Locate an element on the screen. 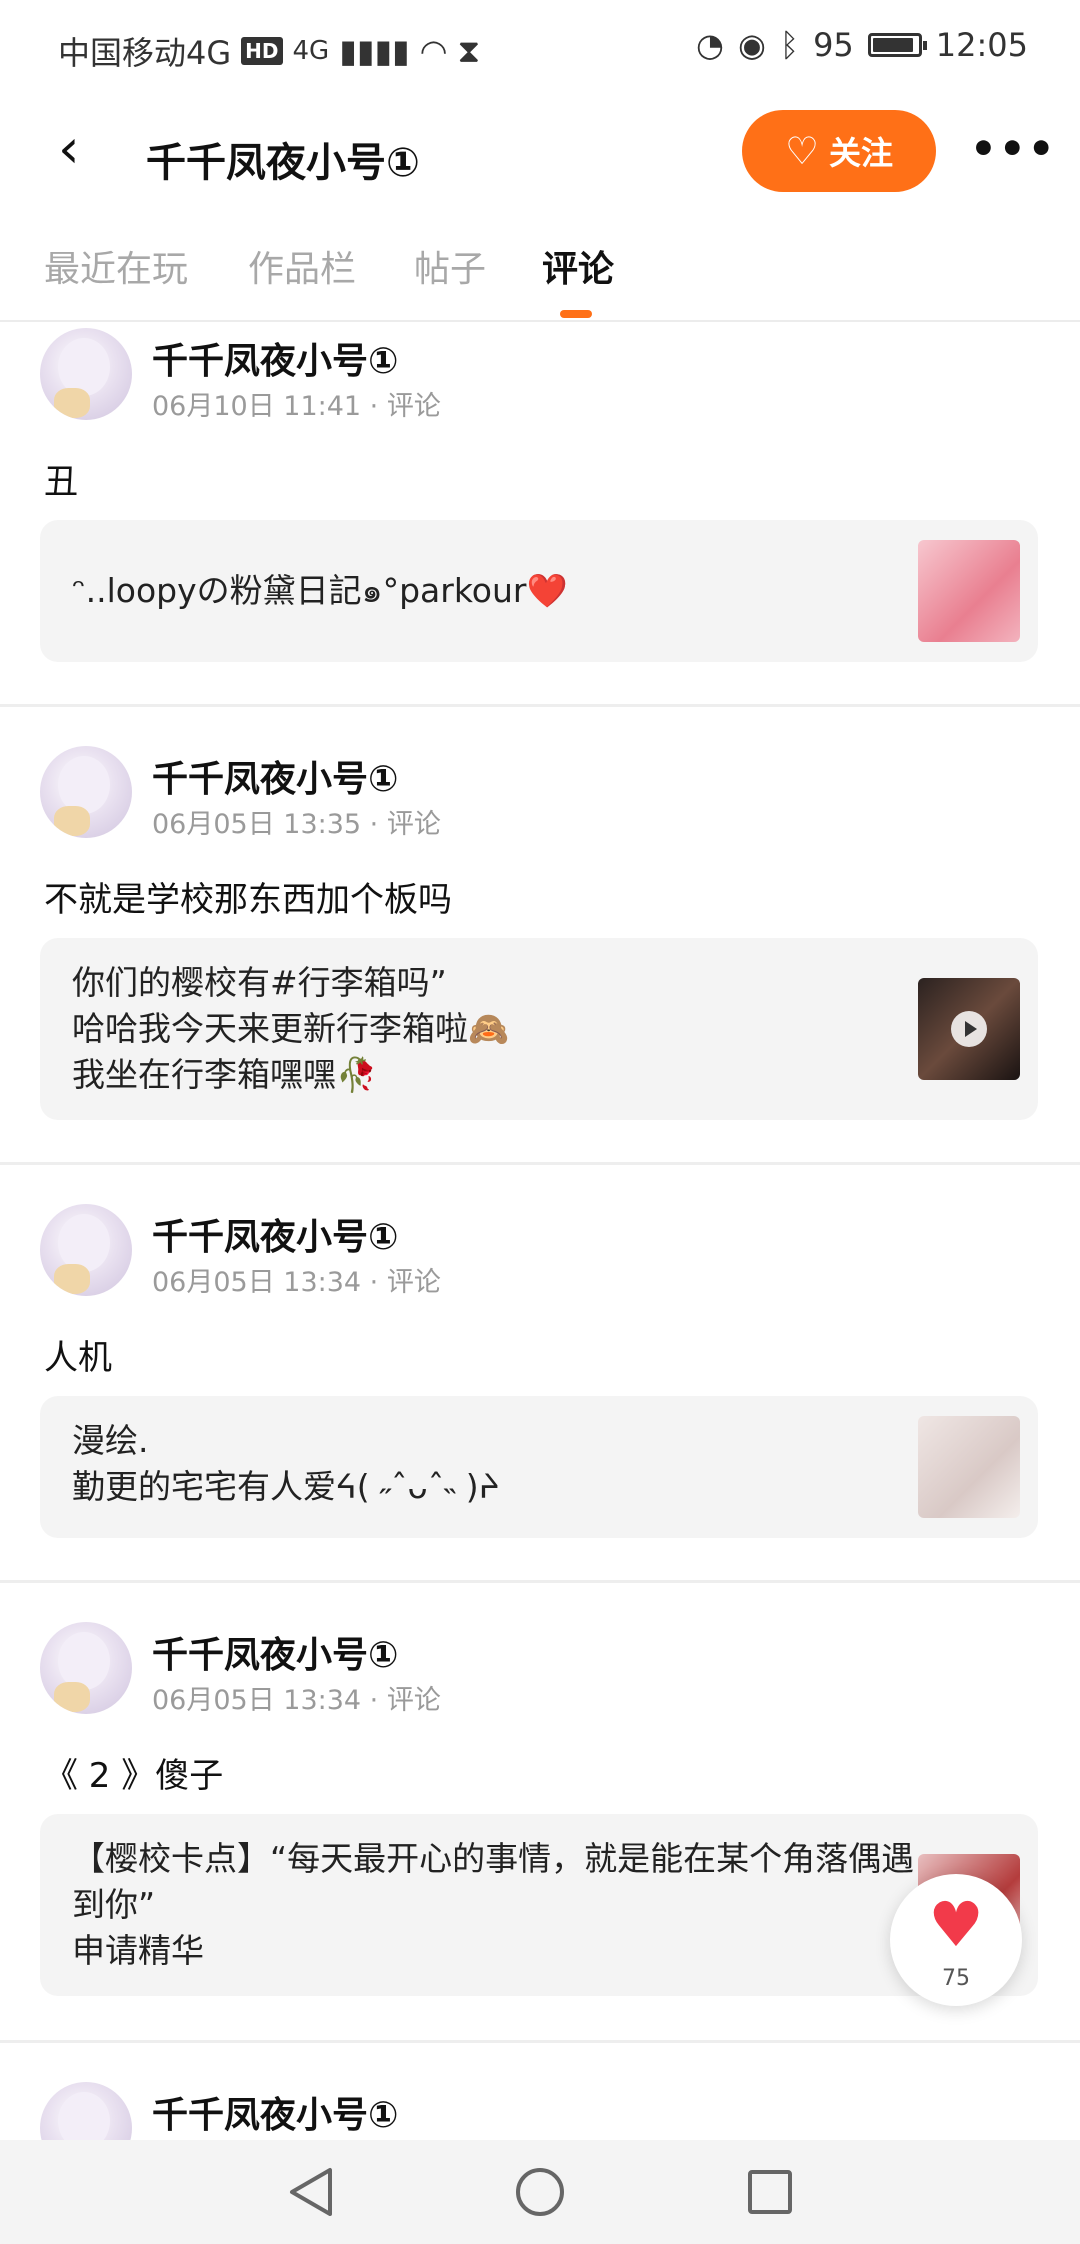 This screenshot has height=2244, width=1080. chevron-left-icon: ‹ is located at coordinates (83, 149).